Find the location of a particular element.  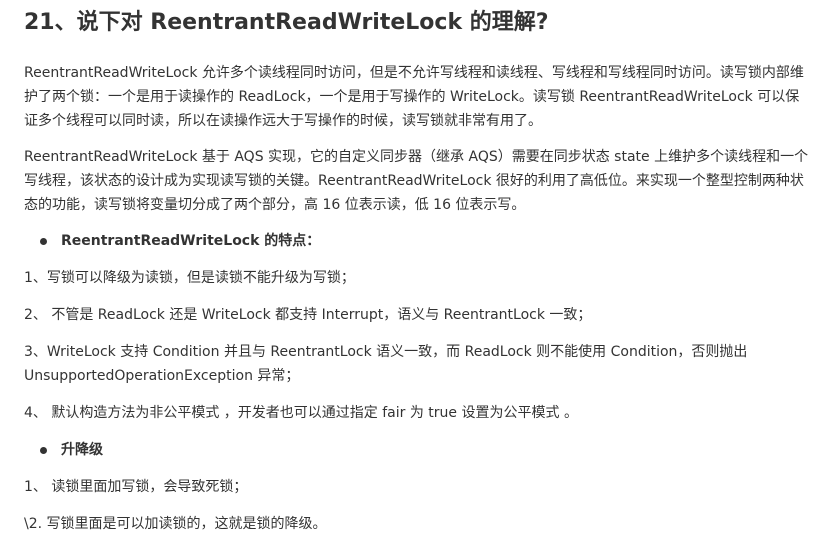

feature-item: 1、写锁可以降级为读锁，但是读锁不能升级为写锁； is located at coordinates (189, 278).